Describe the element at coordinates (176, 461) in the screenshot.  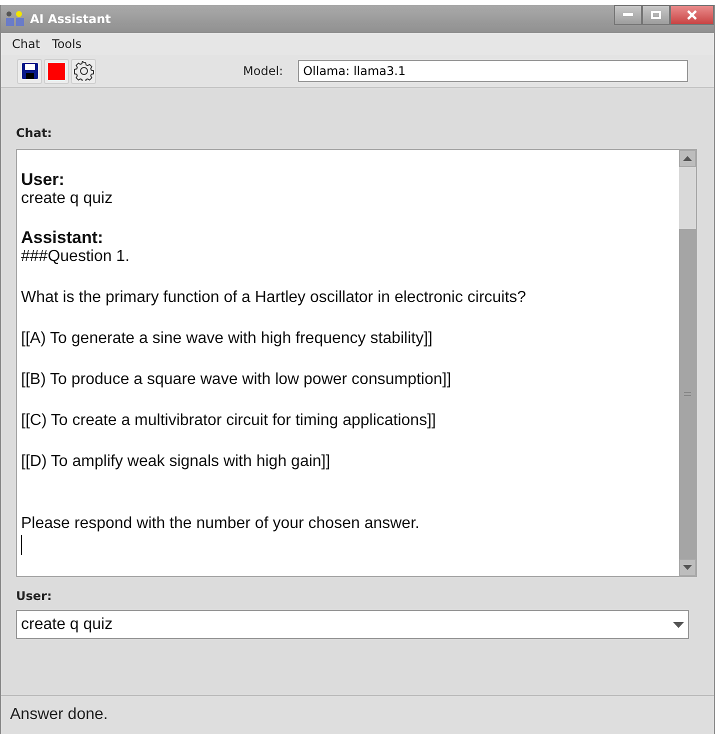
I see `message-text: [[D) To amplify weak signals with high gain]]` at that location.